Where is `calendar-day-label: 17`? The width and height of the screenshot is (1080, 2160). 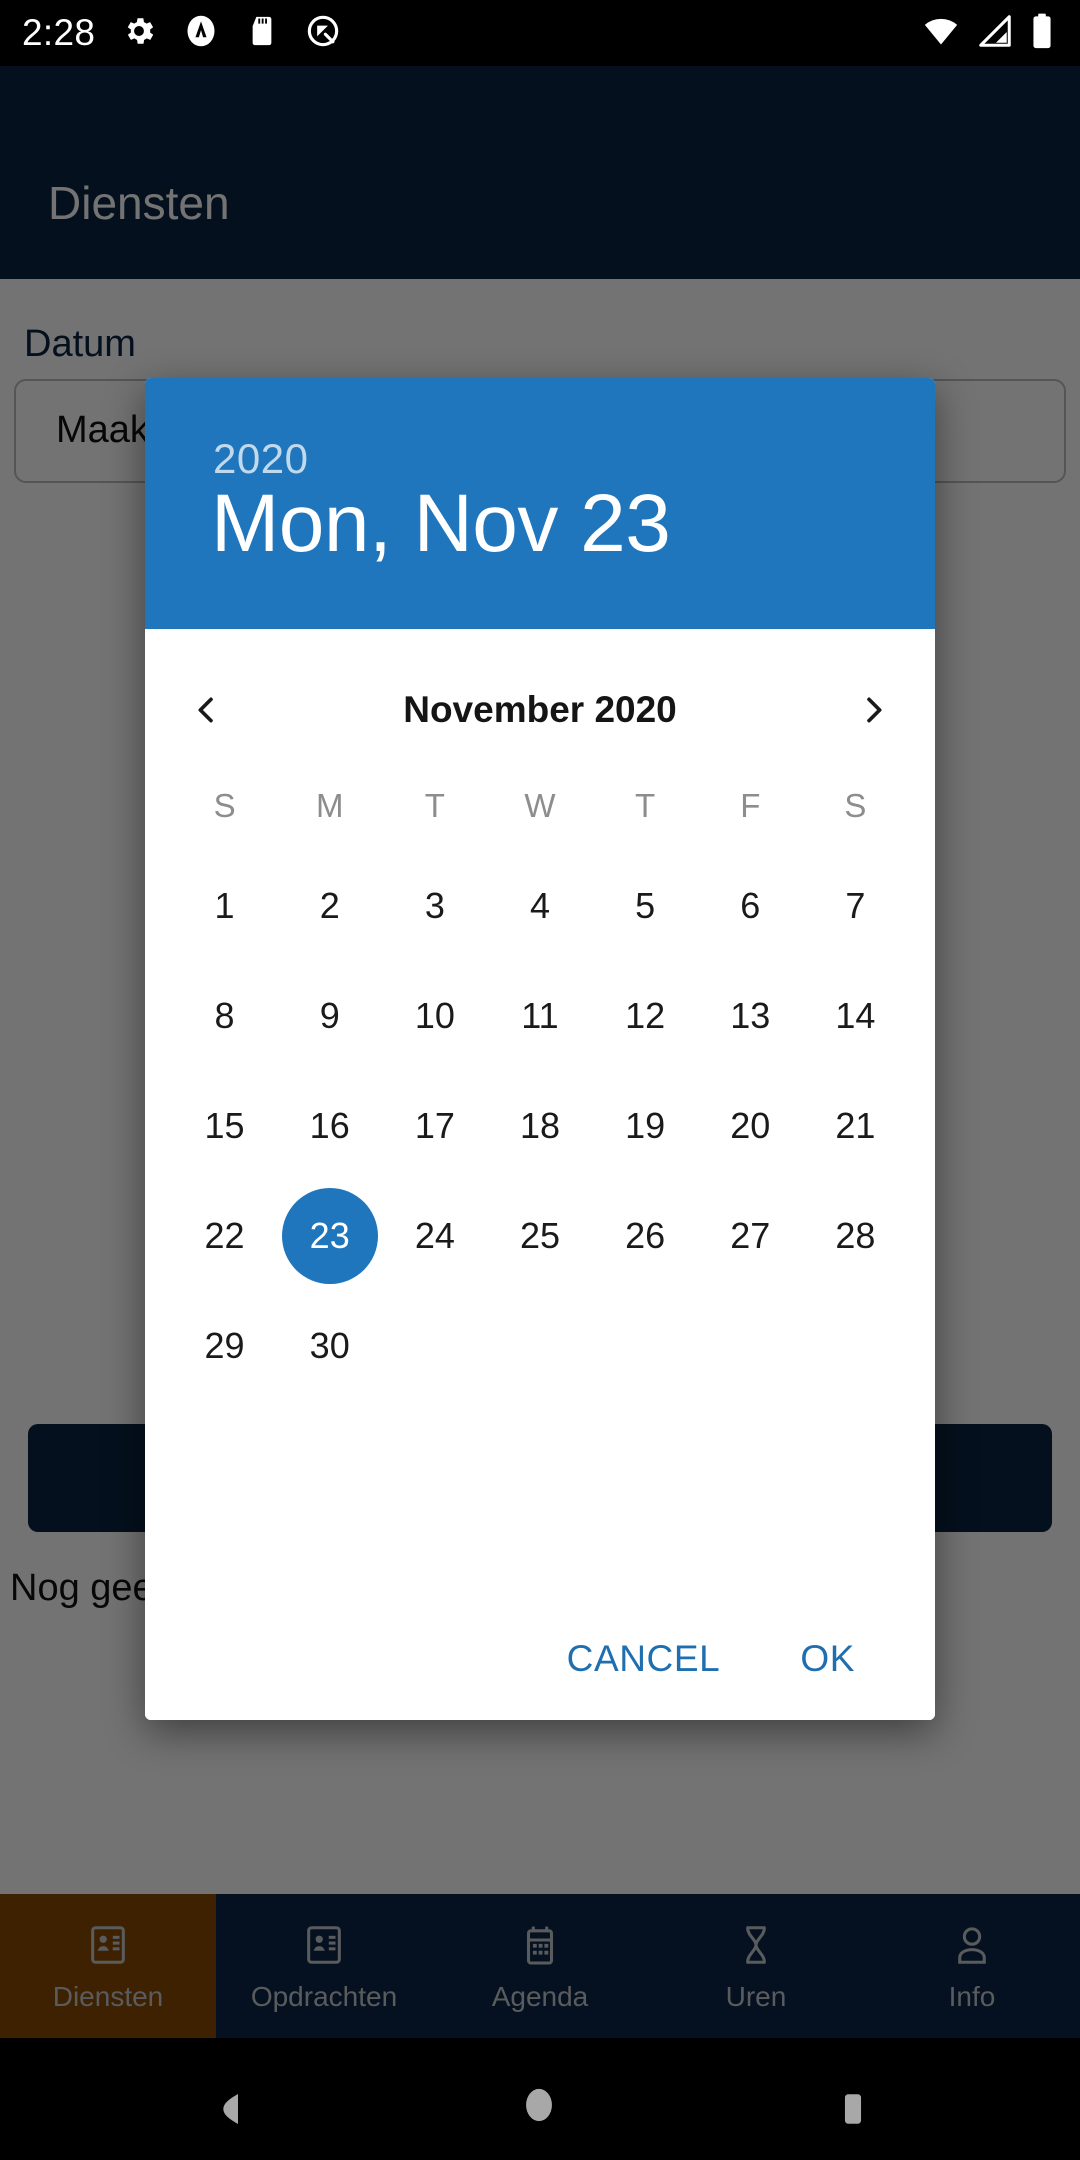
calendar-day-label: 17 is located at coordinates (434, 1125).